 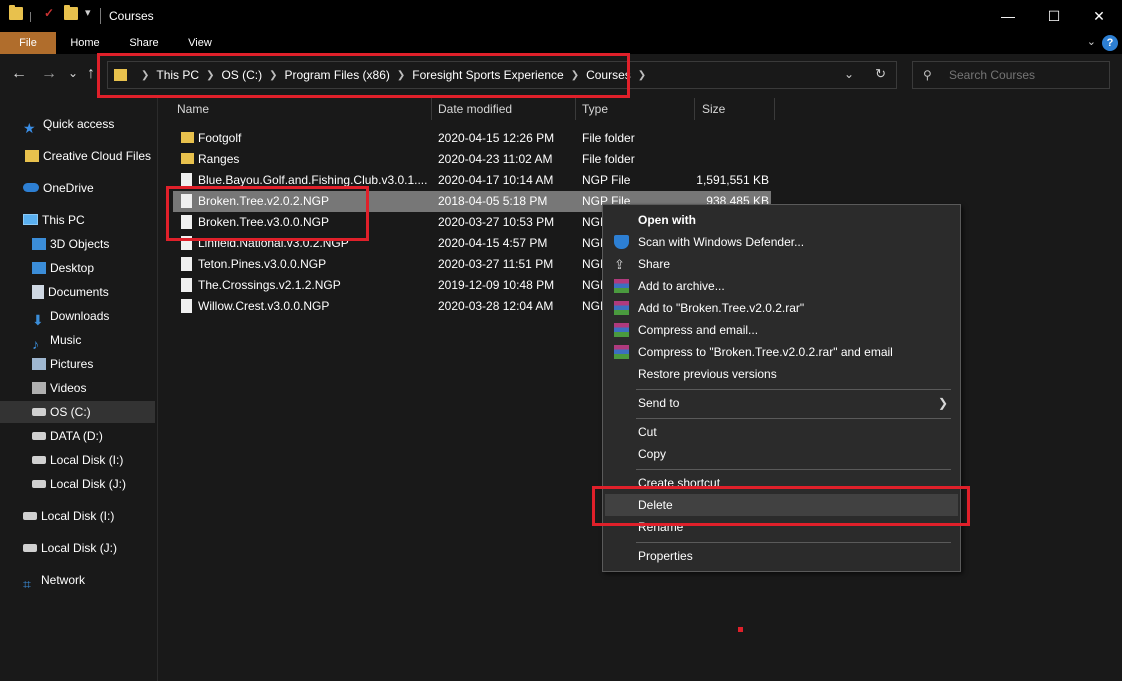 What do you see at coordinates (77, 460) in the screenshot?
I see `sidebar-item-local-disk-i: Local Disk (I:)` at bounding box center [77, 460].